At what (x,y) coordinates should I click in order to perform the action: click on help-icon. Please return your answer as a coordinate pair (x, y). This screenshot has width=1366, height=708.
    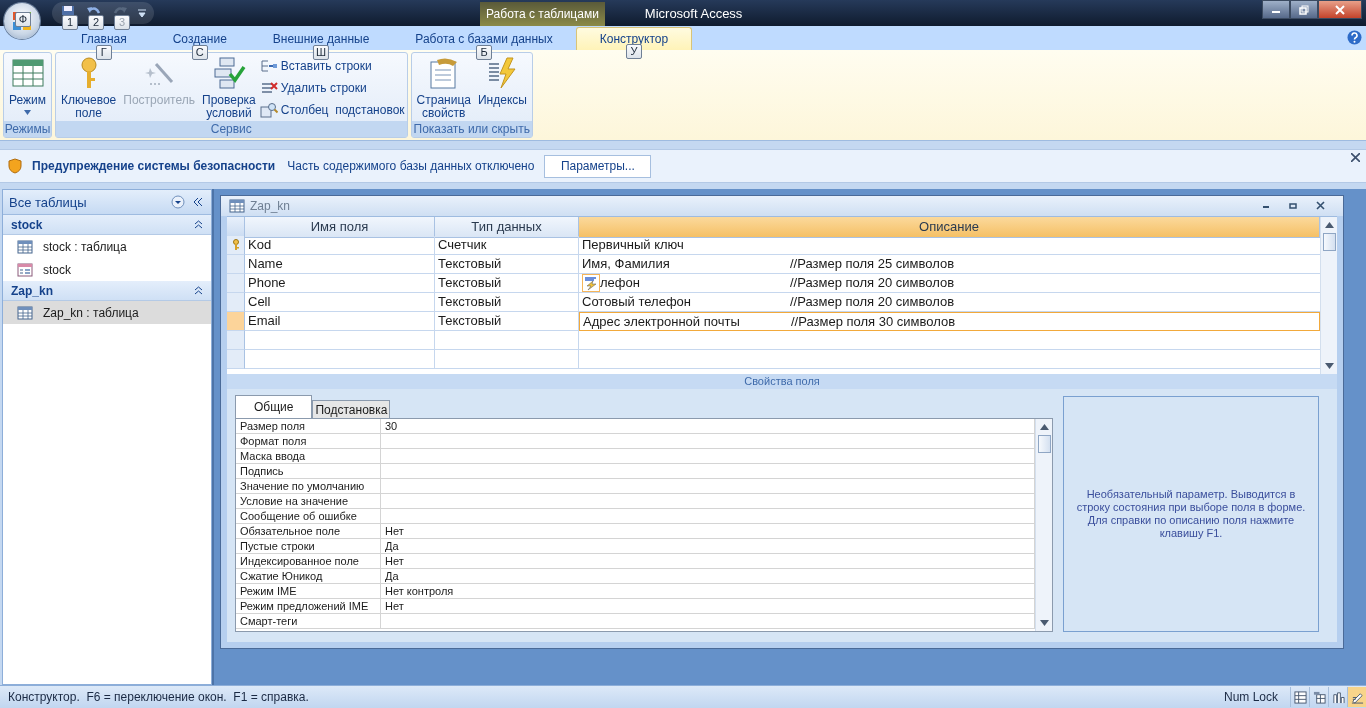
    Looking at the image, I should click on (1354, 37).